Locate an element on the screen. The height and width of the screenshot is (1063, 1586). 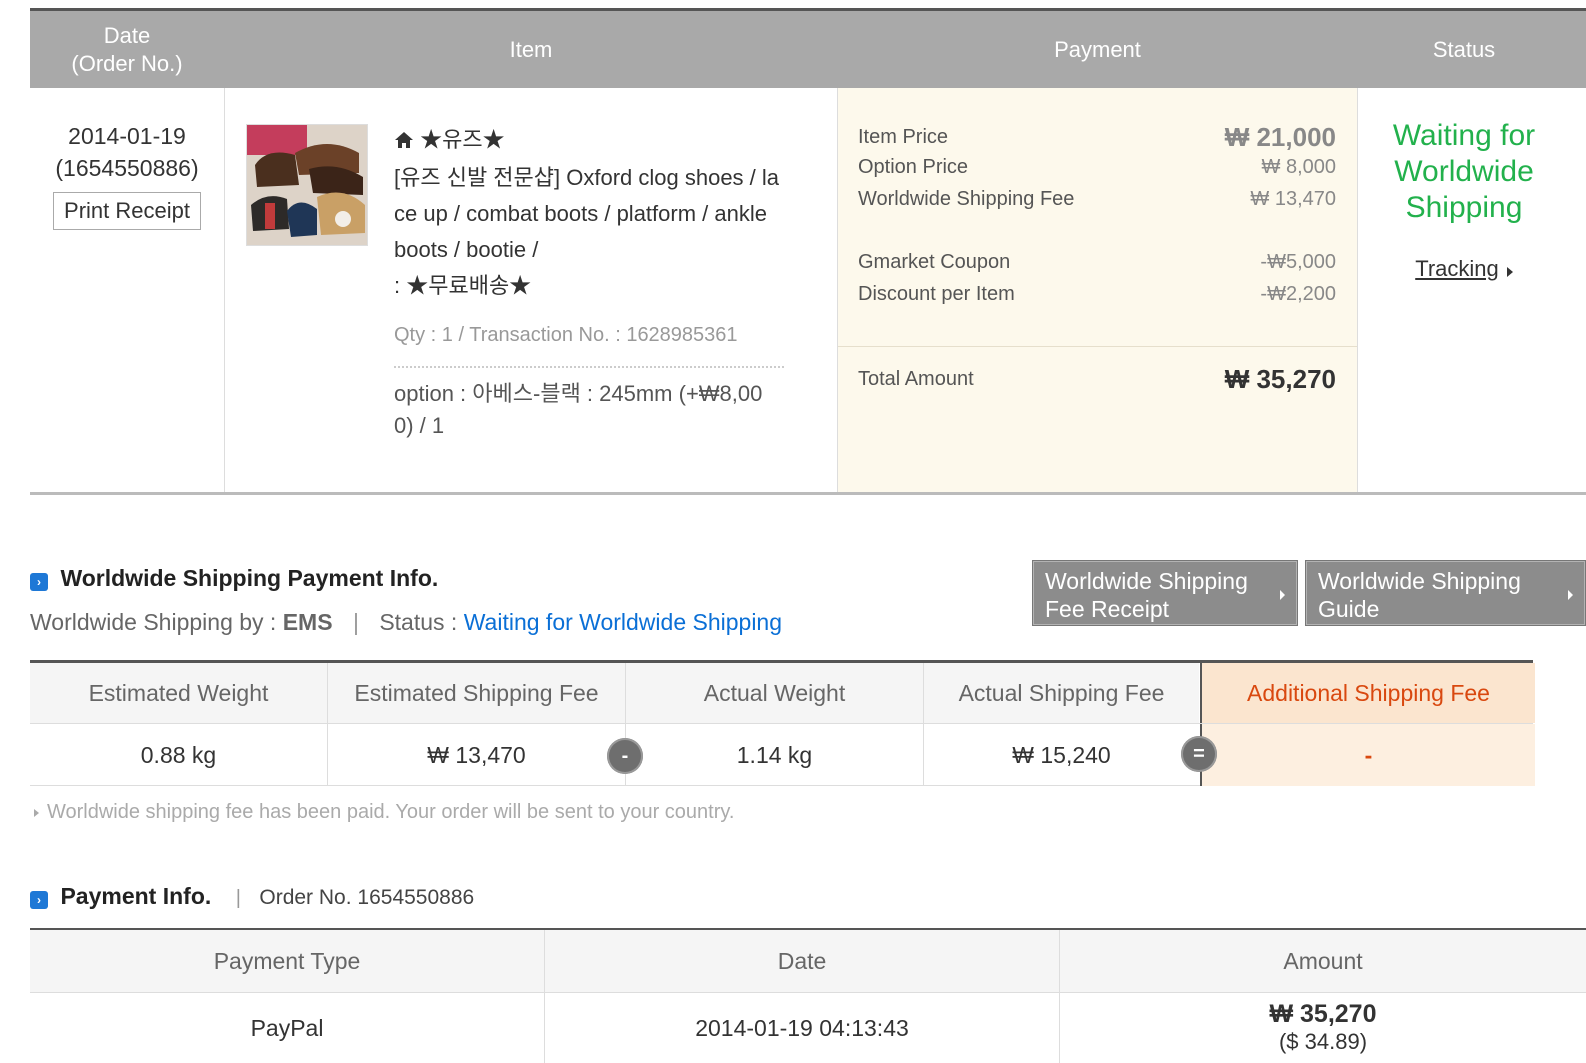
payment-amount-cell: ₩ 35,270 ($ 34.89) is located at coordinates (1323, 1028).